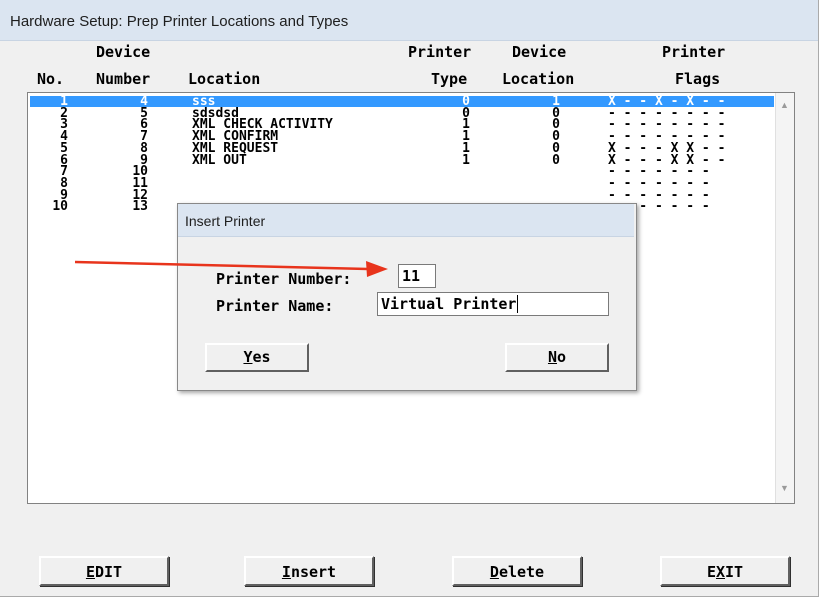  Describe the element at coordinates (104, 571) in the screenshot. I see `edit-button: EDIT` at that location.